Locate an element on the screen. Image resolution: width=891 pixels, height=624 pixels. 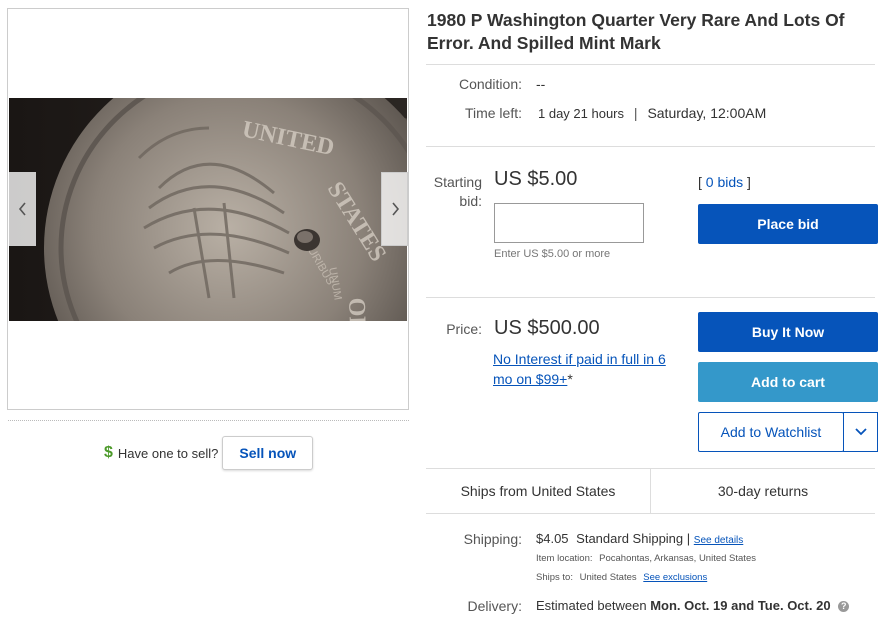
shipping-cost: $4.05 is located at coordinates (552, 538).